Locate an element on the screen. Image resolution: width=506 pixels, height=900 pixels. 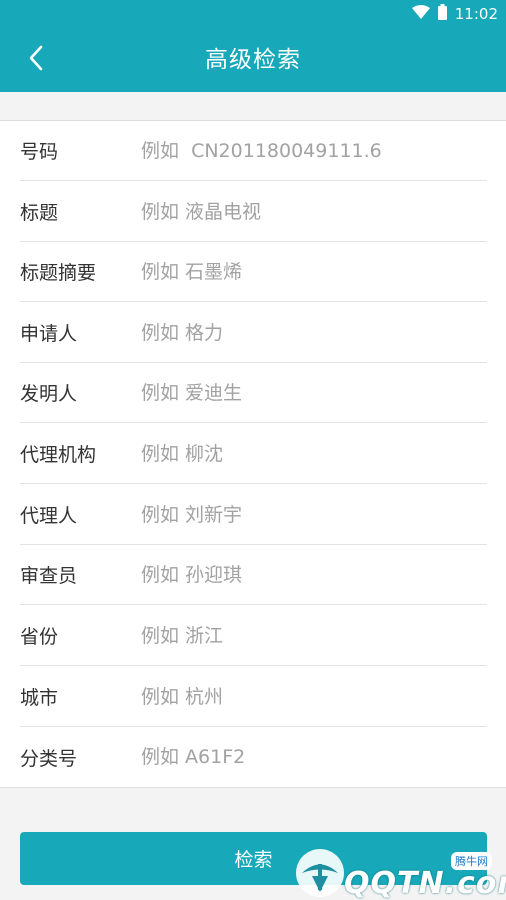
field-row-province: 省份 is located at coordinates (253, 636).